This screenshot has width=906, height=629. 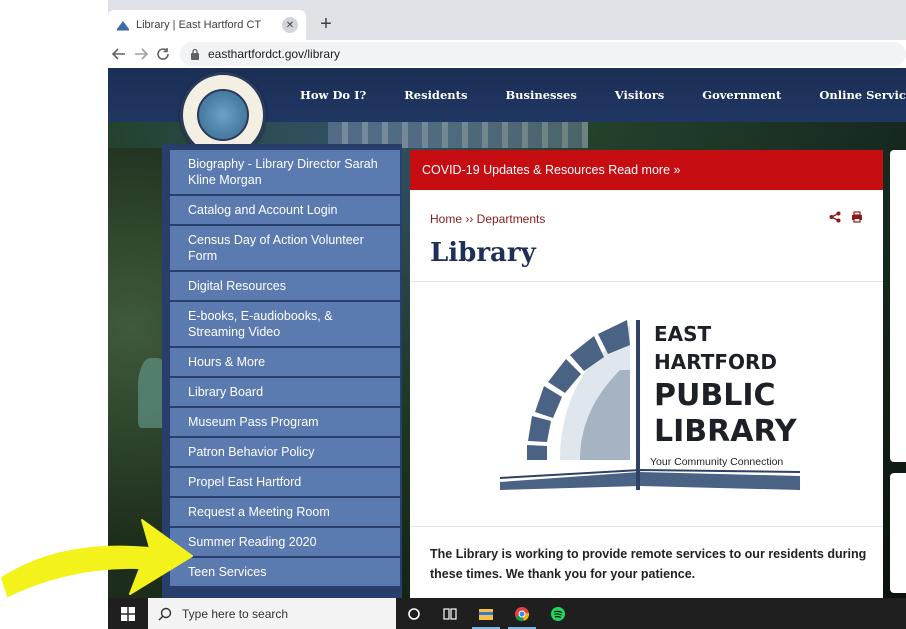 I want to click on tab-strip: Library | East Hartford CT ✕ +, so click(x=507, y=25).